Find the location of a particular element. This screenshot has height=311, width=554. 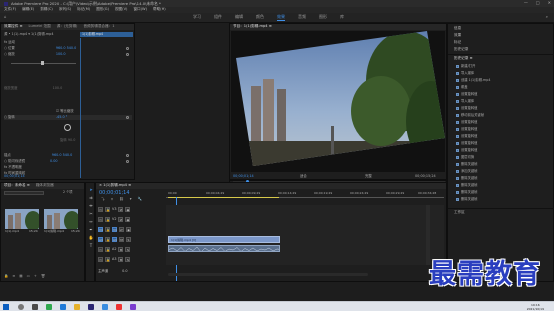

effect-row-position: ○ 位置 960.0 540.0 is located at coordinates (40, 48).